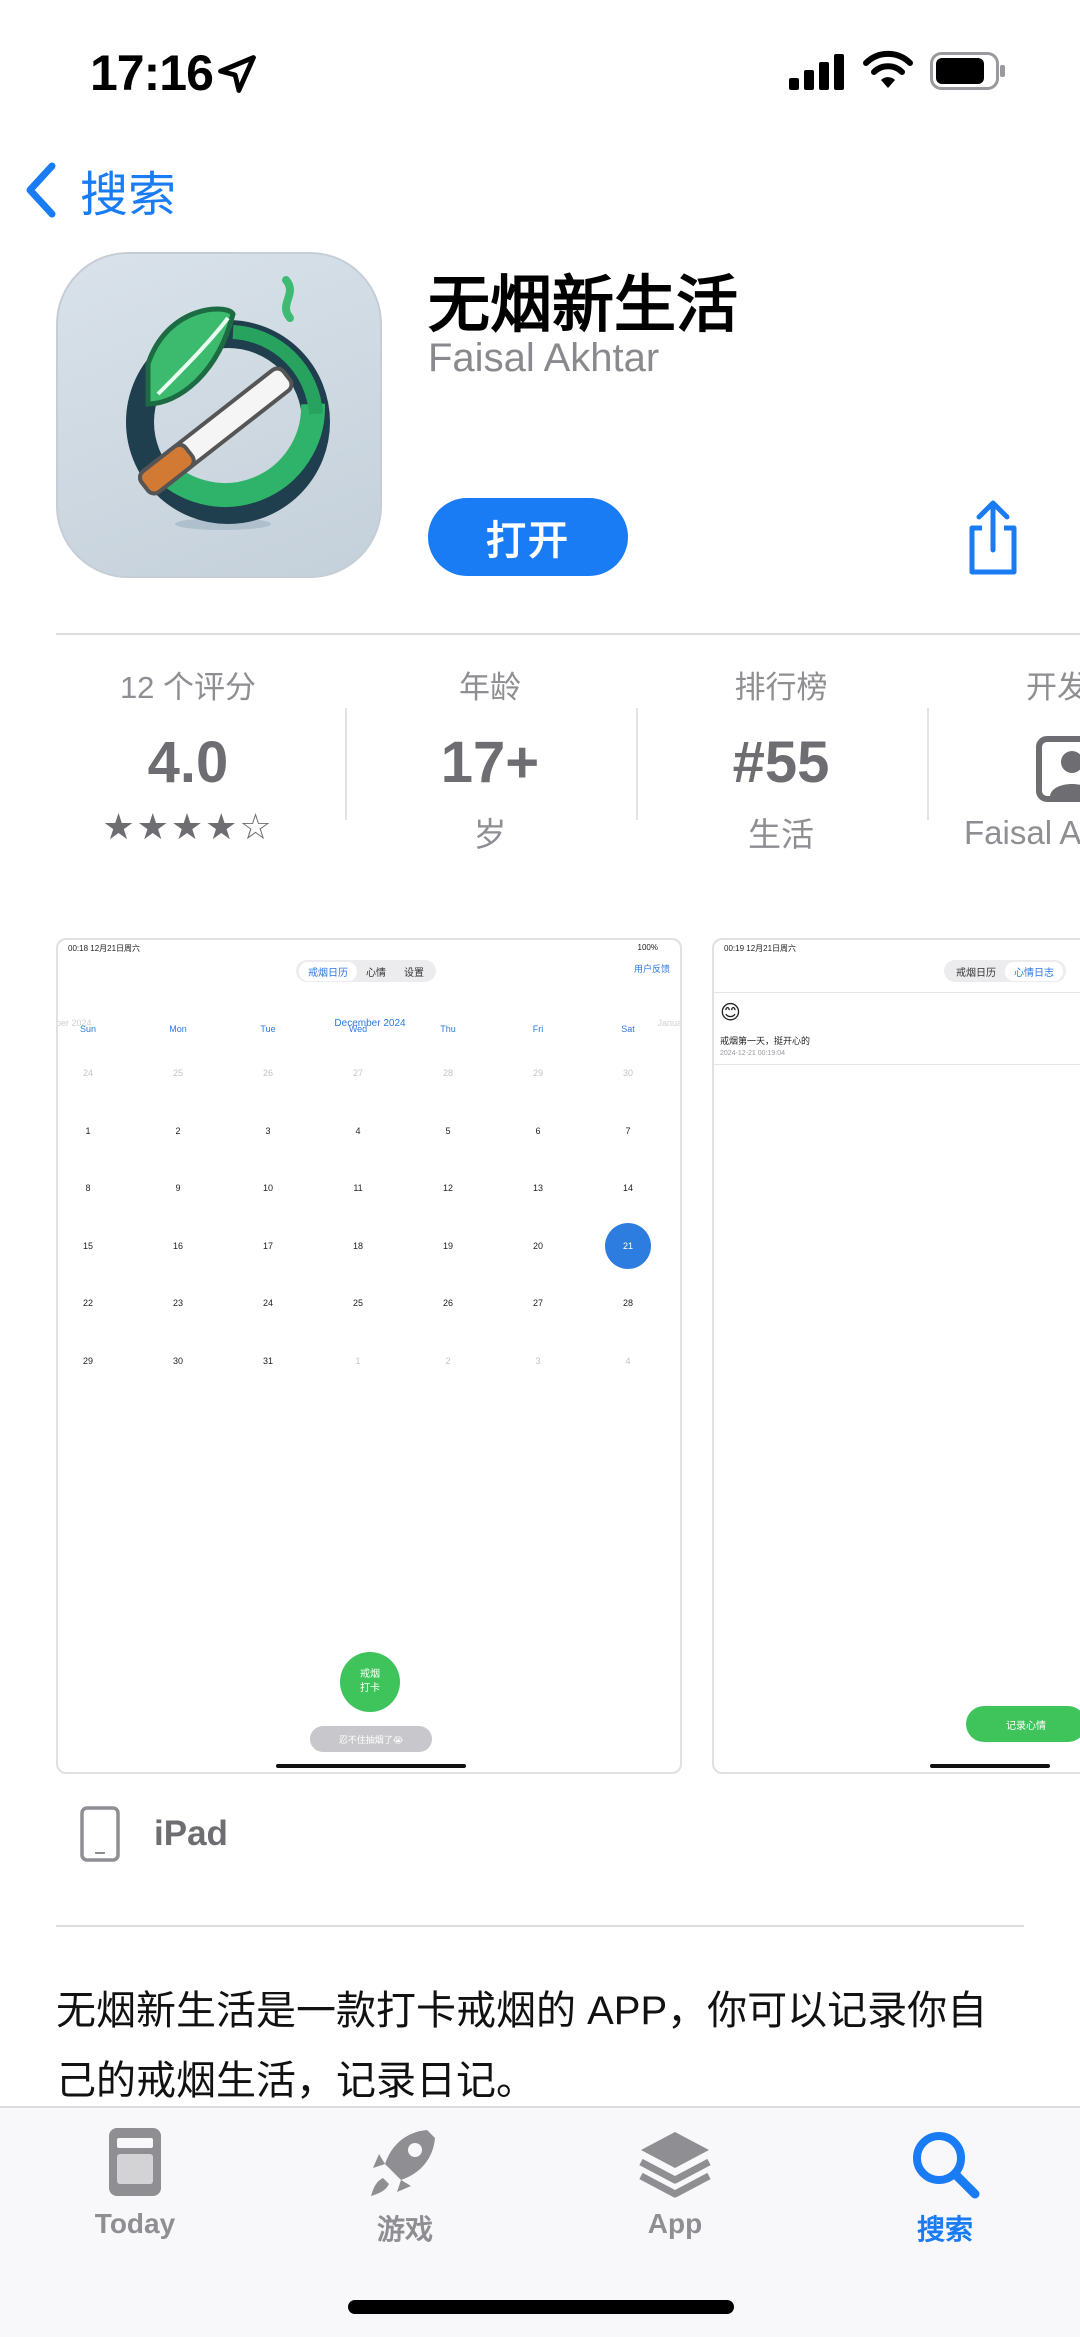 This screenshot has height=2337, width=1080. I want to click on chart-label: 排行榜, so click(781, 687).